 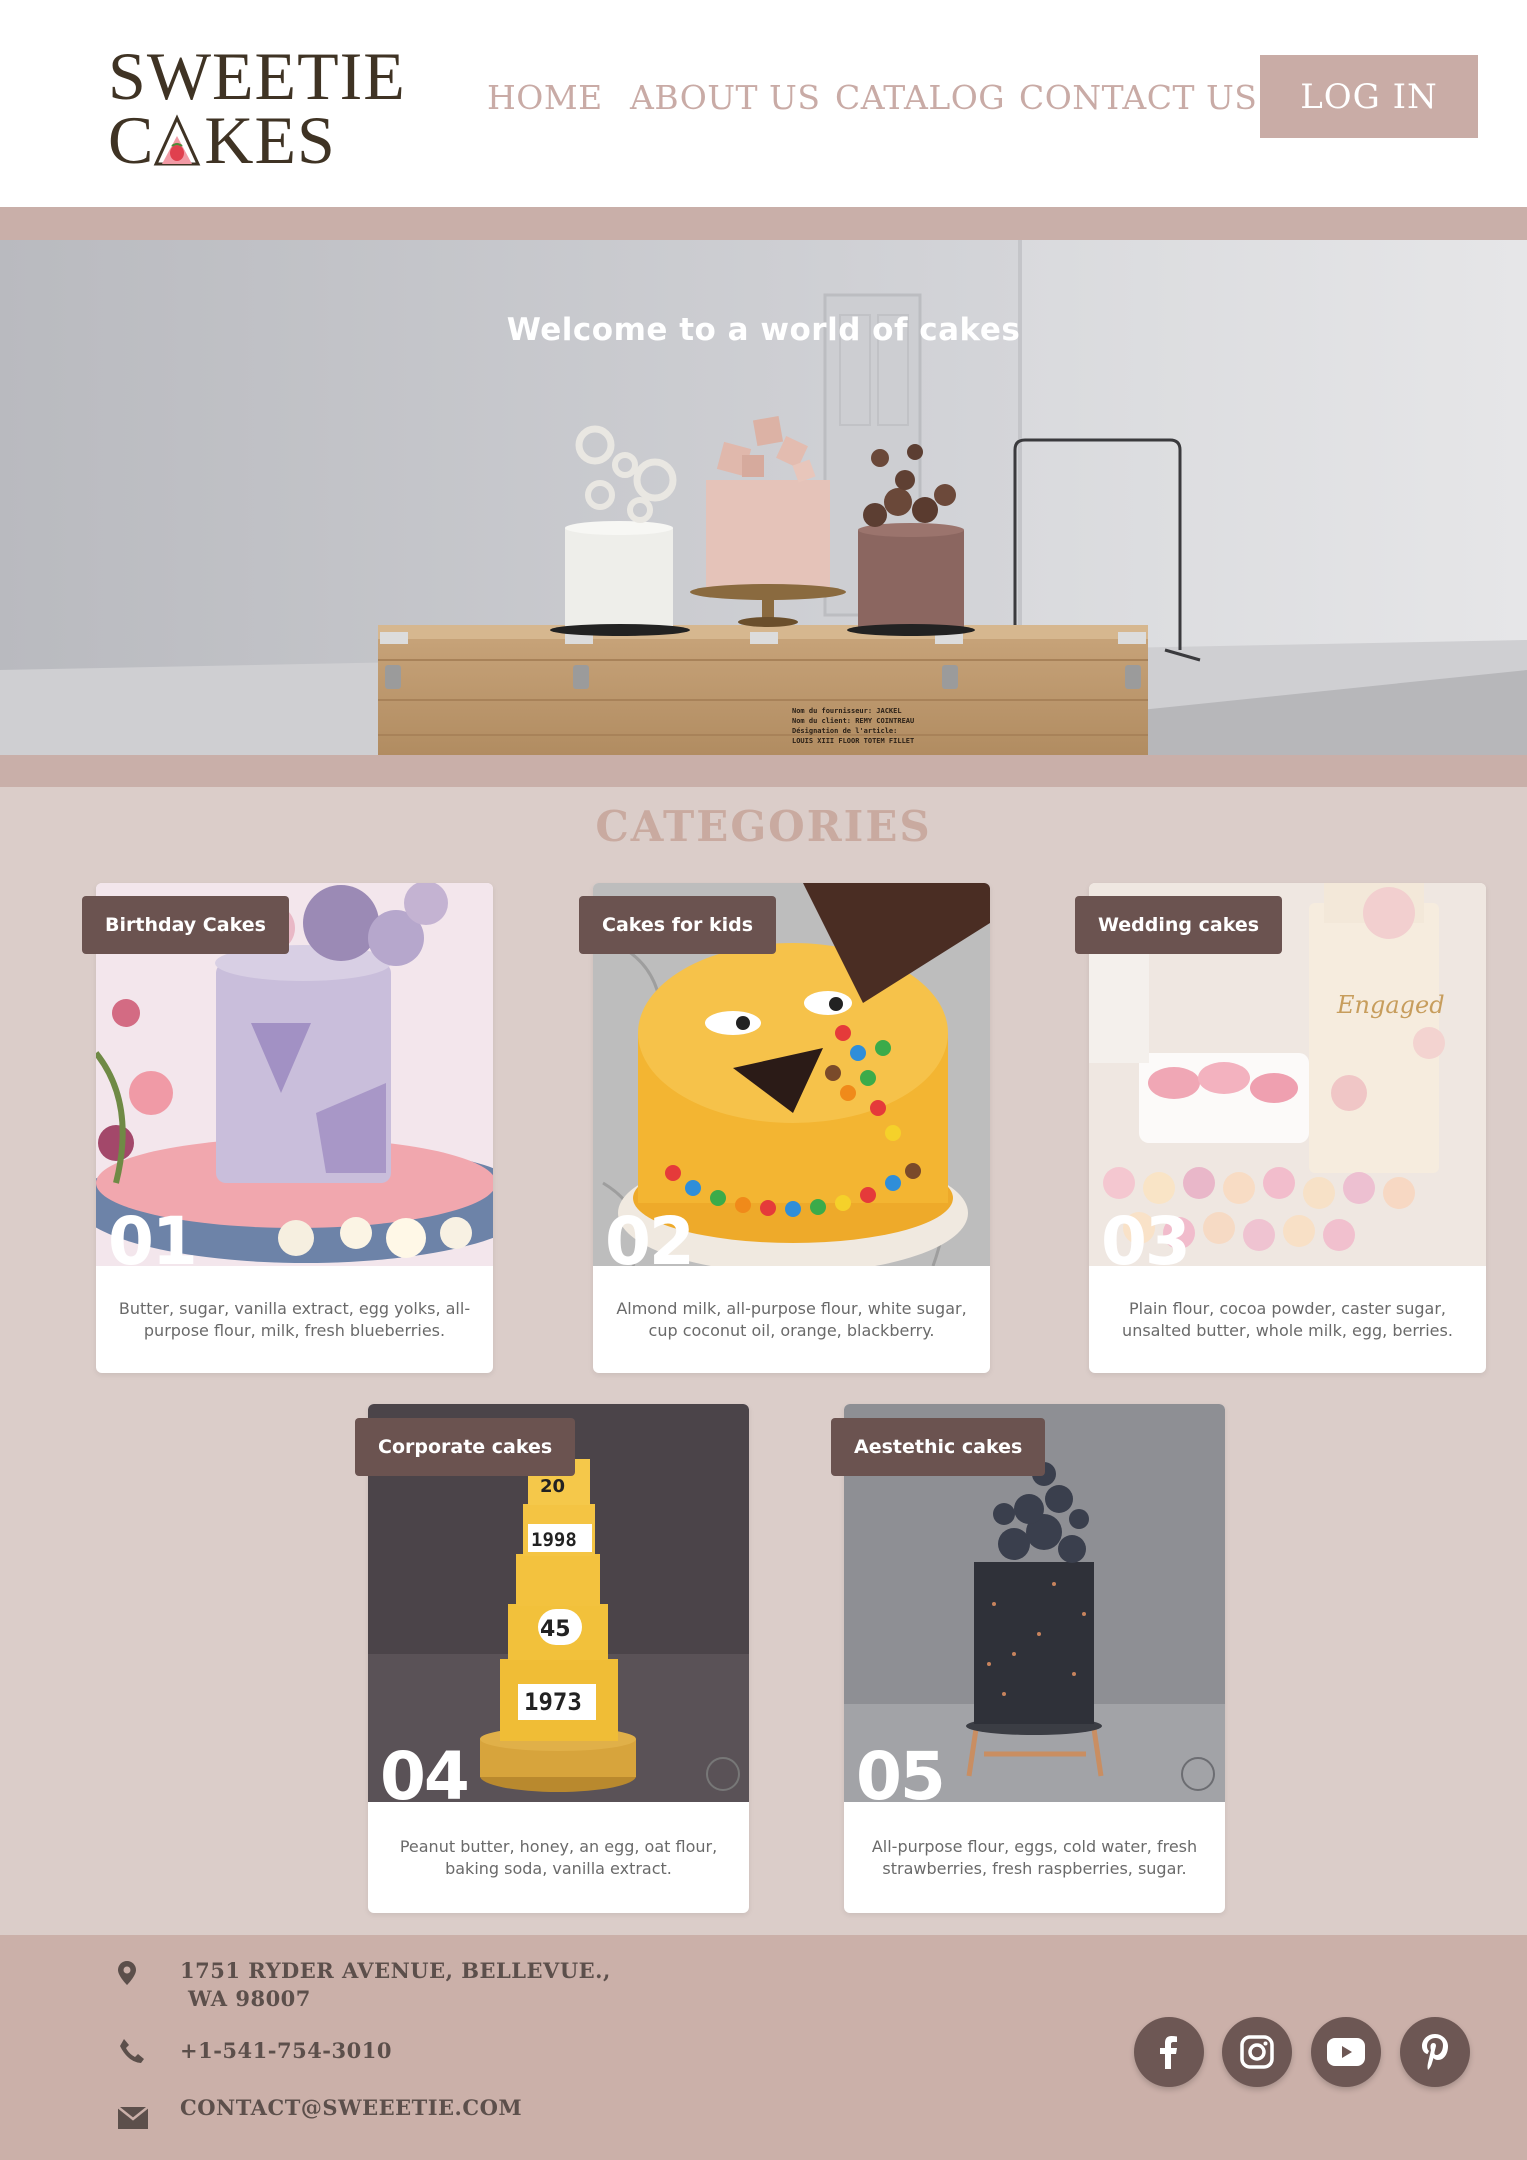 What do you see at coordinates (133, 2120) in the screenshot?
I see `mail-icon` at bounding box center [133, 2120].